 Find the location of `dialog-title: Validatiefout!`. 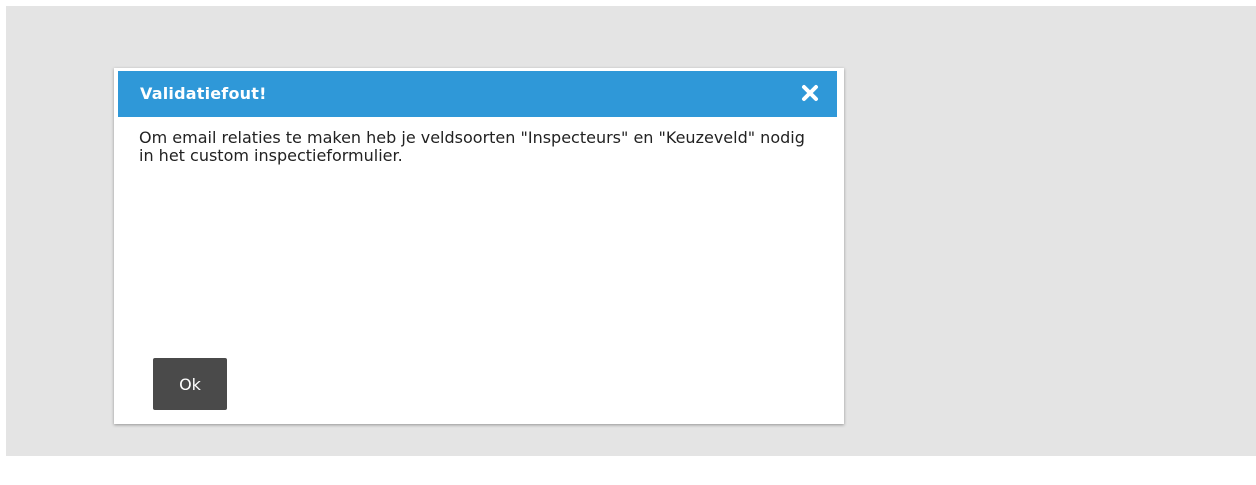

dialog-title: Validatiefout! is located at coordinates (203, 93).